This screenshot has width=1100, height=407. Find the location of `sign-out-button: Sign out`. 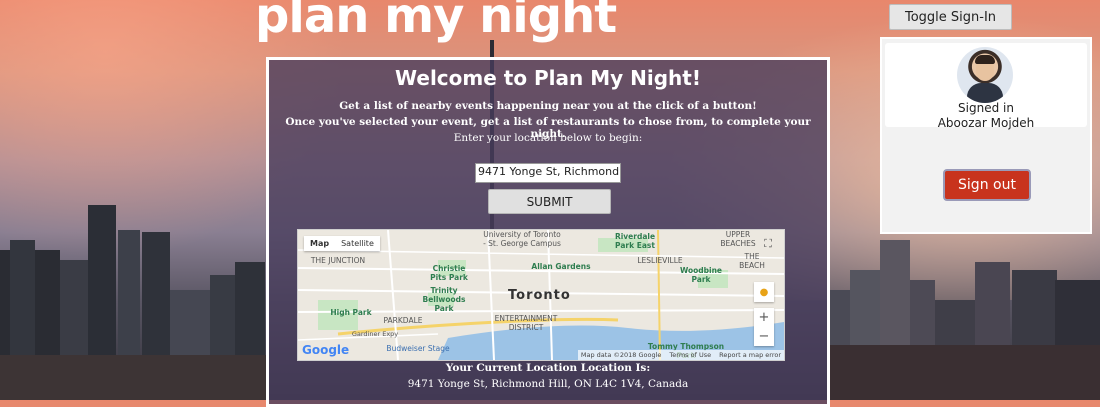

sign-out-button: Sign out is located at coordinates (987, 185).